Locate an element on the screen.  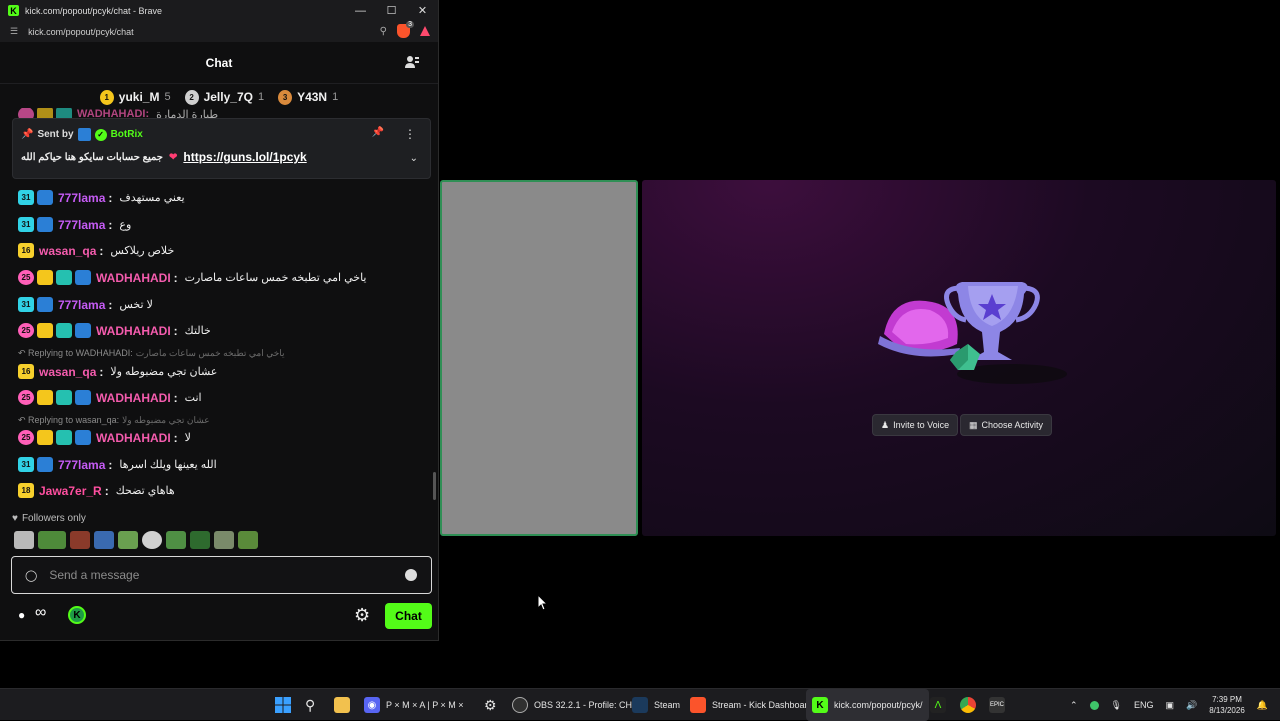
status-icon is located at coordinates (1094, 705).